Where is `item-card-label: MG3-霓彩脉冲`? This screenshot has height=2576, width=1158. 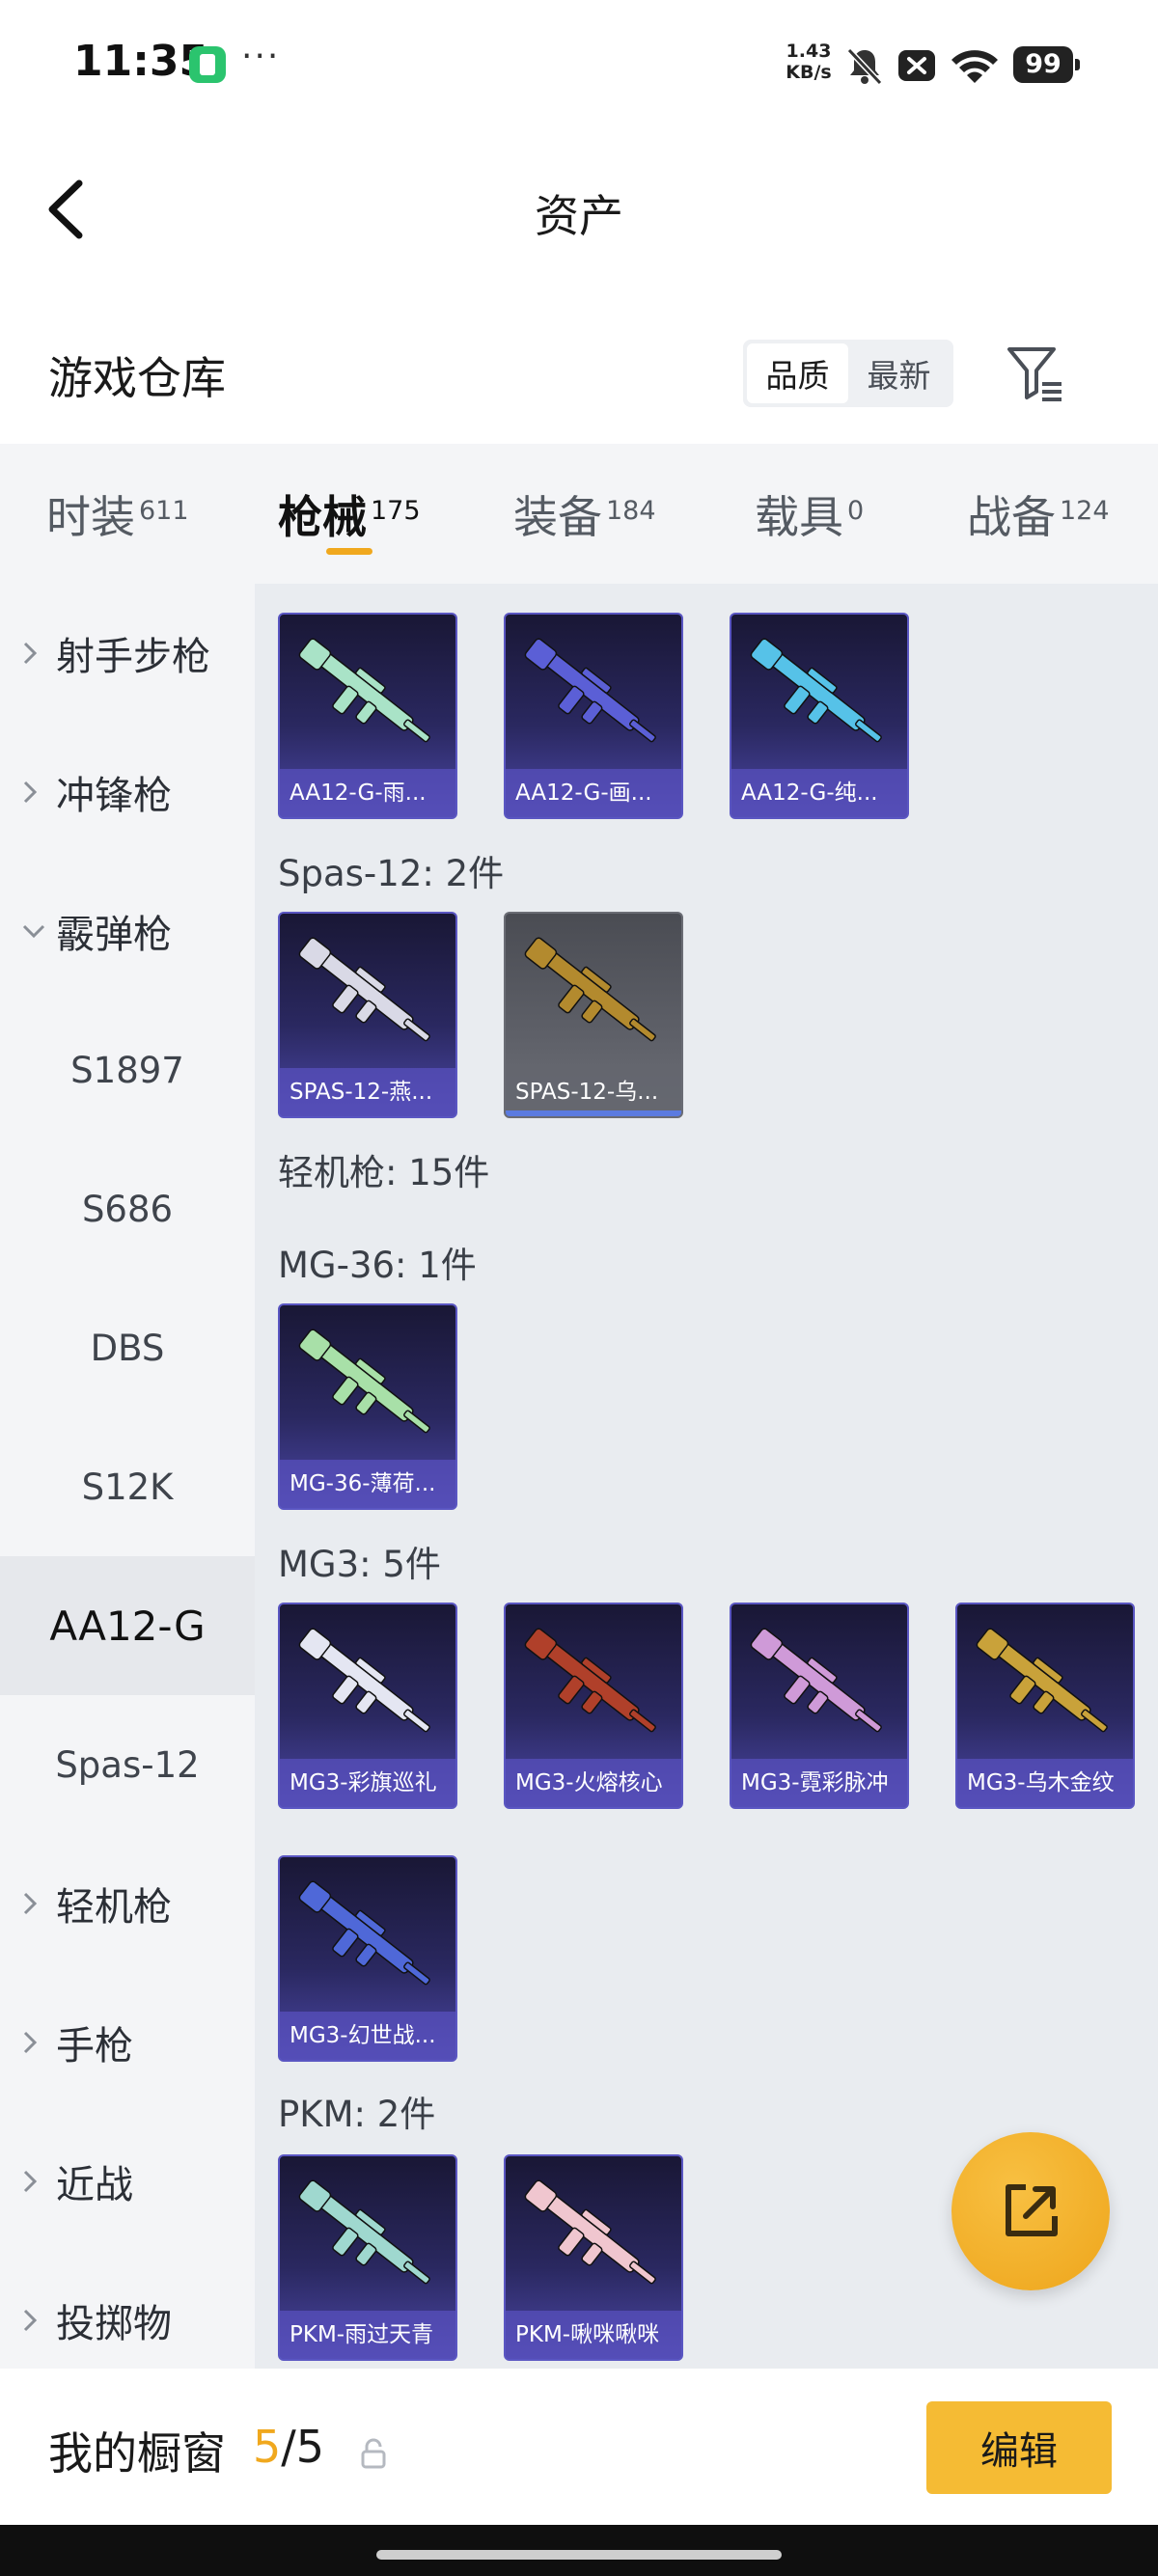 item-card-label: MG3-霓彩脉冲 is located at coordinates (819, 1783).